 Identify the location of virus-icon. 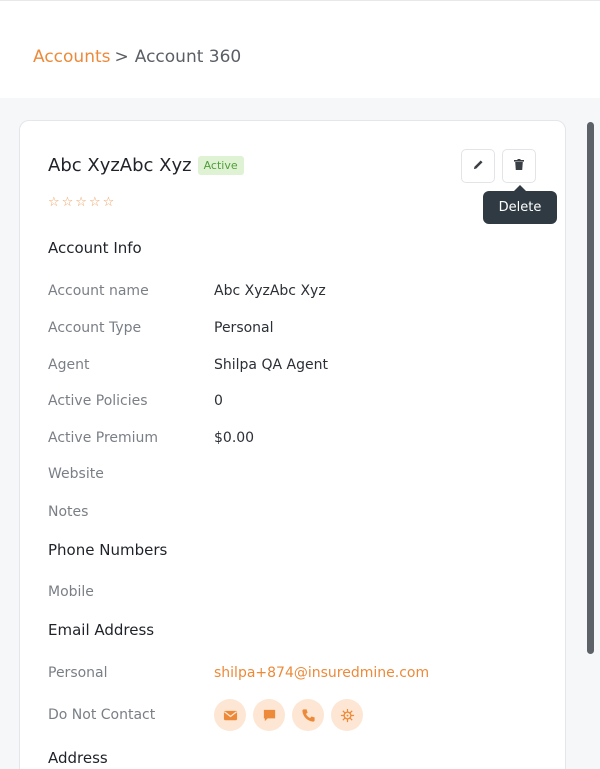
(347, 715).